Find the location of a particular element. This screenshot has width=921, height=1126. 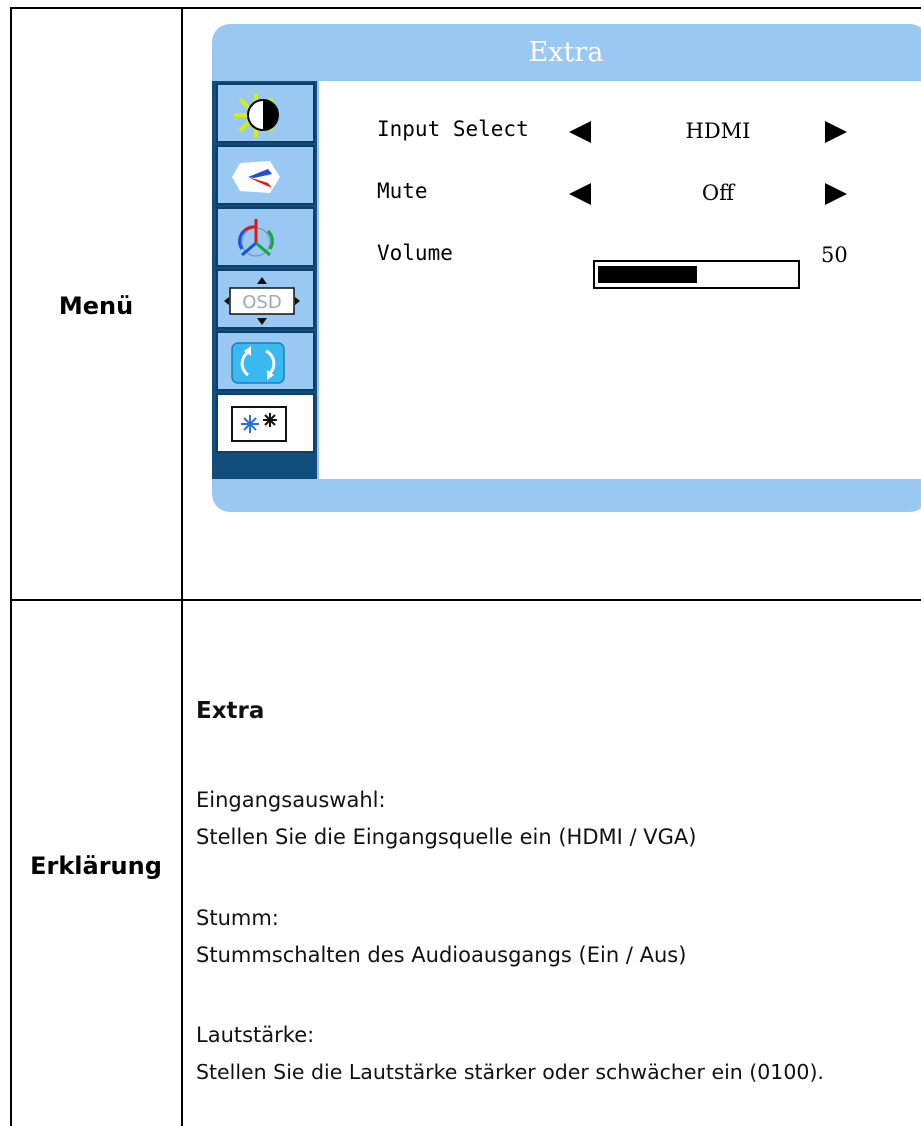

mute-label: Mute is located at coordinates (402, 191).